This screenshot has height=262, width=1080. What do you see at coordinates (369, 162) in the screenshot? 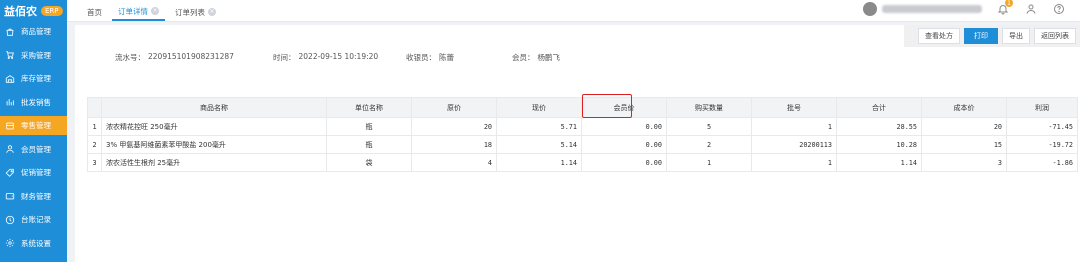
I see `table-cell: 袋` at bounding box center [369, 162].